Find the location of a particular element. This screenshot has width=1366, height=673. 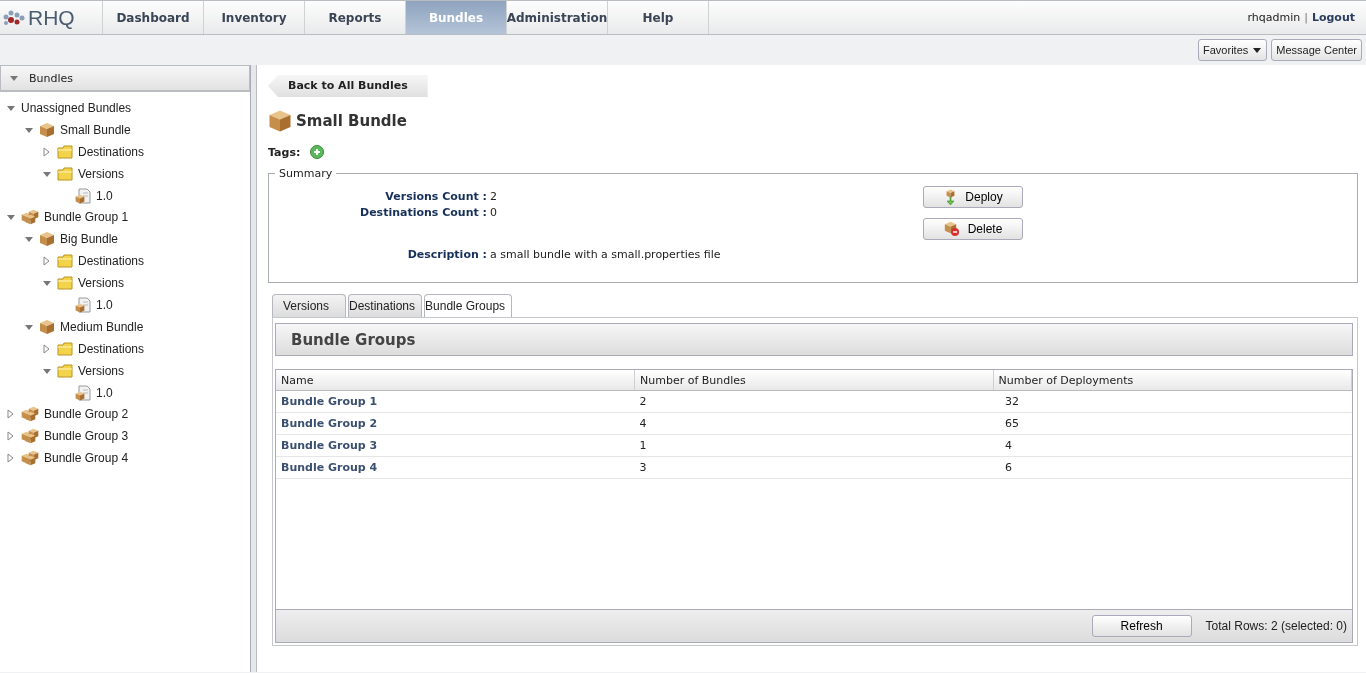

nav-tab: Dashboard is located at coordinates (153, 17).